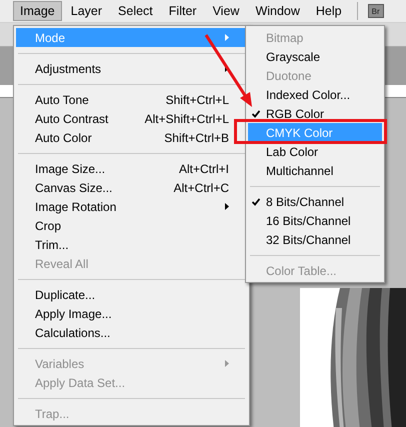 This screenshot has width=406, height=427. I want to click on menu-item-label: 16 Bits/Channel, so click(309, 221).